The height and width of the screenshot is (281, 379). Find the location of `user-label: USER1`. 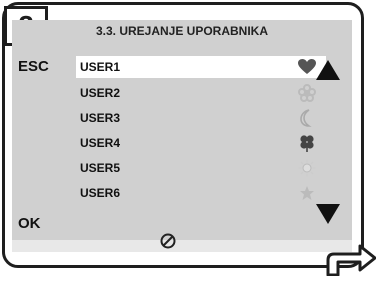

user-label: USER1 is located at coordinates (100, 67).